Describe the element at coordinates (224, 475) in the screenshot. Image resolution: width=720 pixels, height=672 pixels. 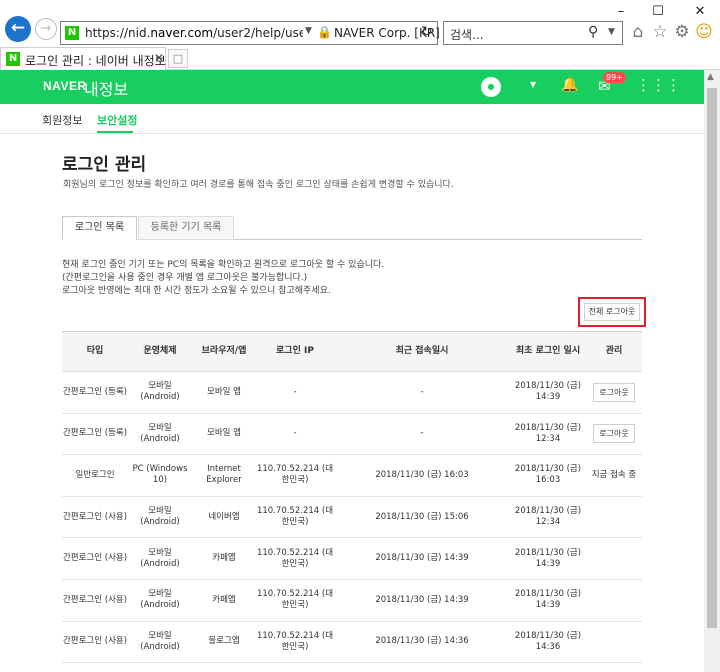
I see `cell-browser: Internet Explorer` at that location.